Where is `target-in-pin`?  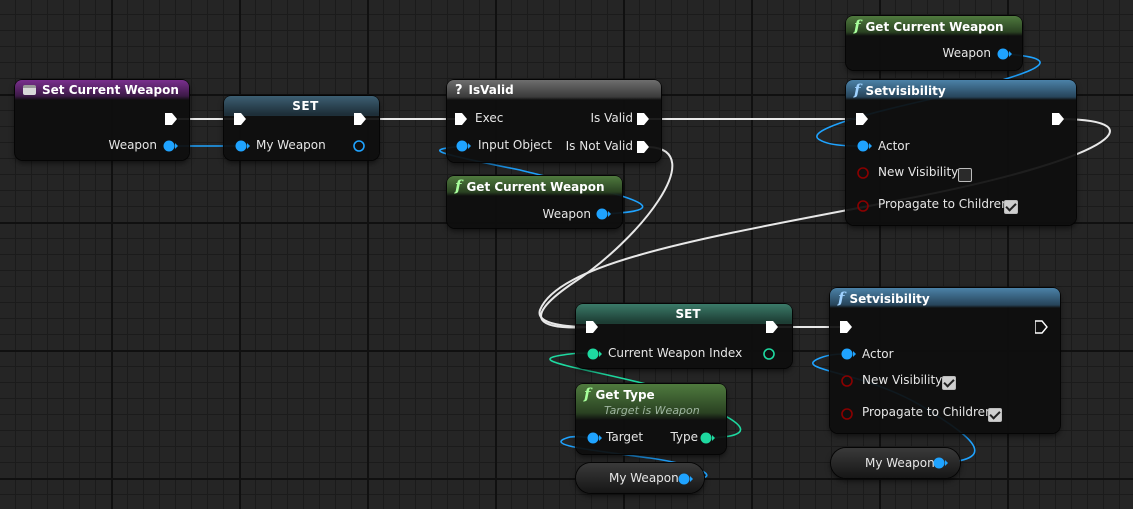
target-in-pin is located at coordinates (595, 438).